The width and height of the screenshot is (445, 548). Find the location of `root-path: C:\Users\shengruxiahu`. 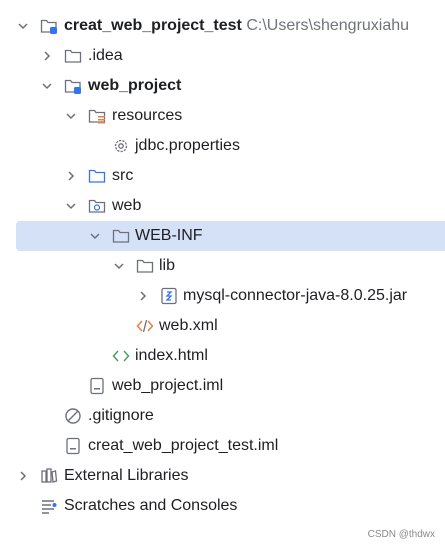

root-path: C:\Users\shengruxiahu is located at coordinates (328, 25).